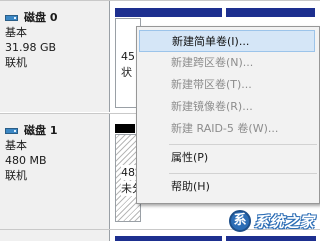 The image size is (320, 241). Describe the element at coordinates (16, 32) in the screenshot. I see `disk-0-type: 基本` at that location.